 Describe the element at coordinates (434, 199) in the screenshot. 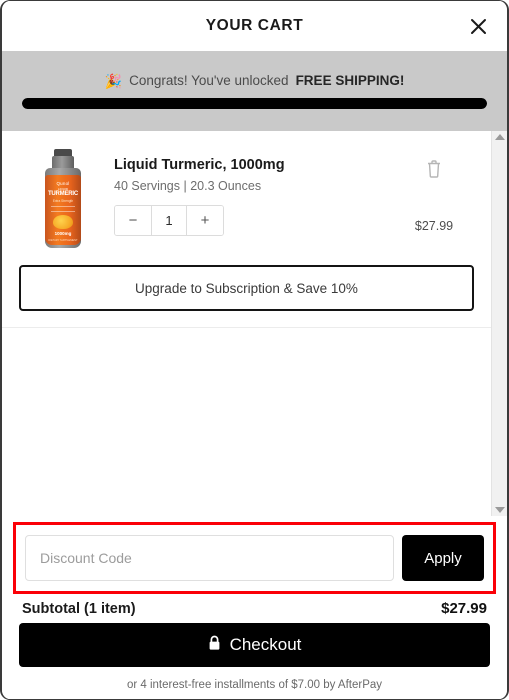

I see `product-actions: $27.99` at that location.